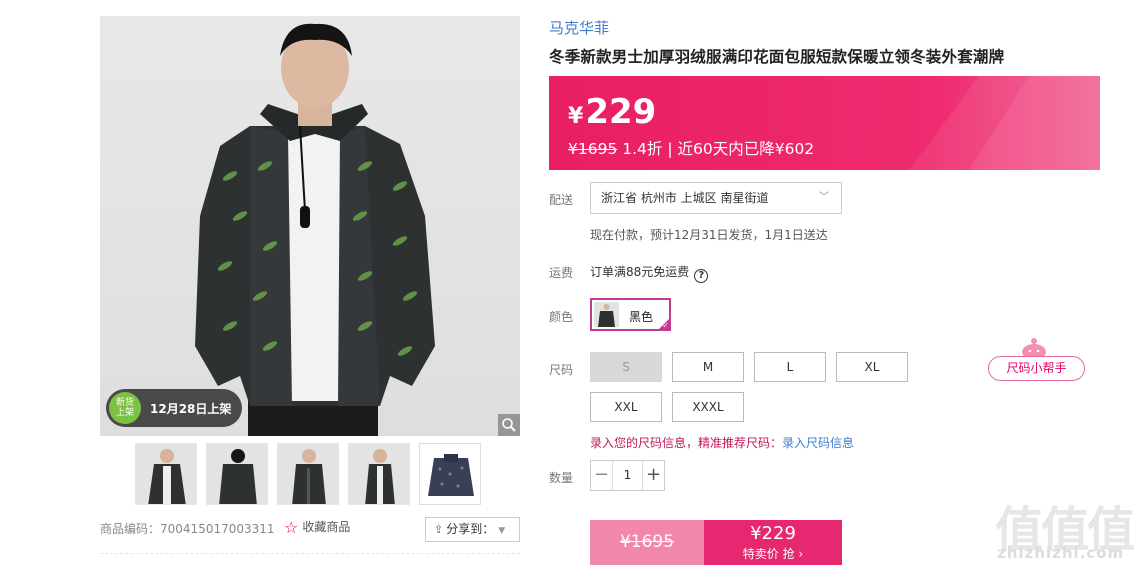 Image resolution: width=1145 pixels, height=572 pixels. I want to click on help-icon: ?, so click(701, 276).